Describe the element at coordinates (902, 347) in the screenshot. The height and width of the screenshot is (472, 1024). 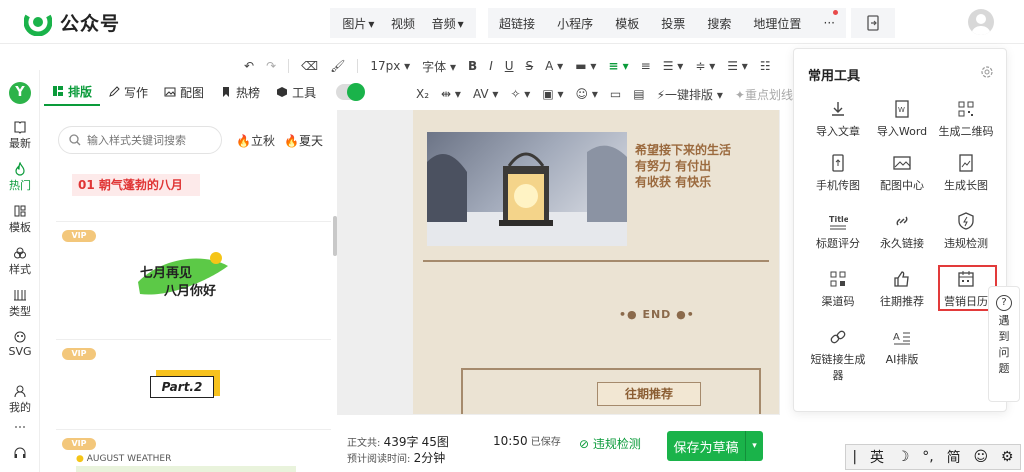
I see `tool-ai-layout: A AI排版` at that location.